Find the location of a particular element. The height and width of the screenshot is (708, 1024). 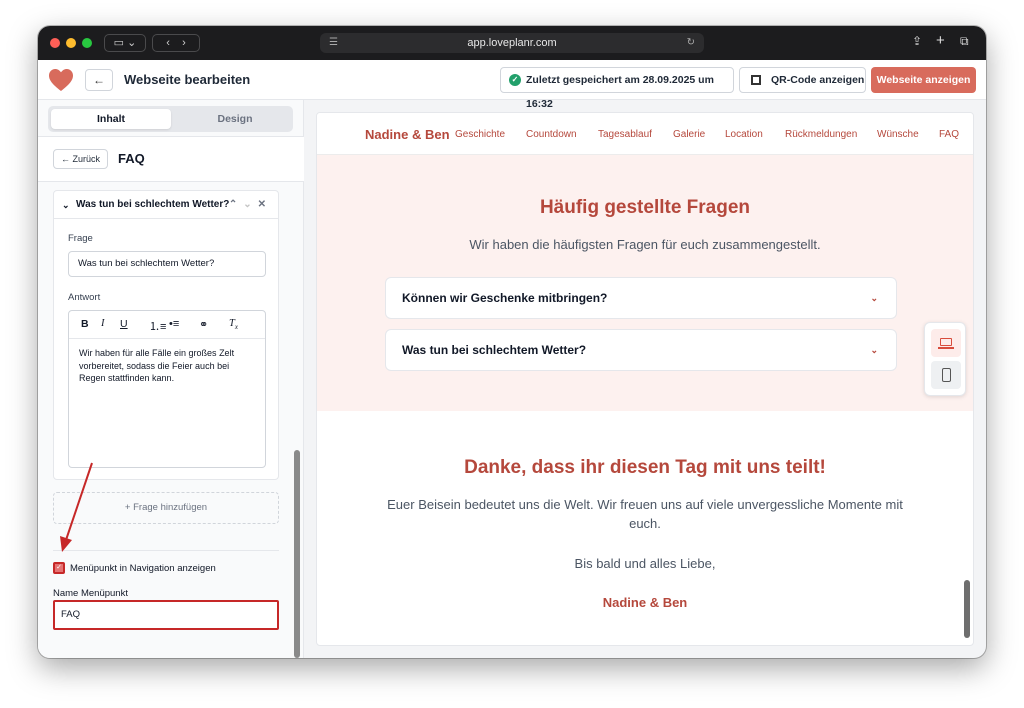

device-toggle is located at coordinates (945, 359).